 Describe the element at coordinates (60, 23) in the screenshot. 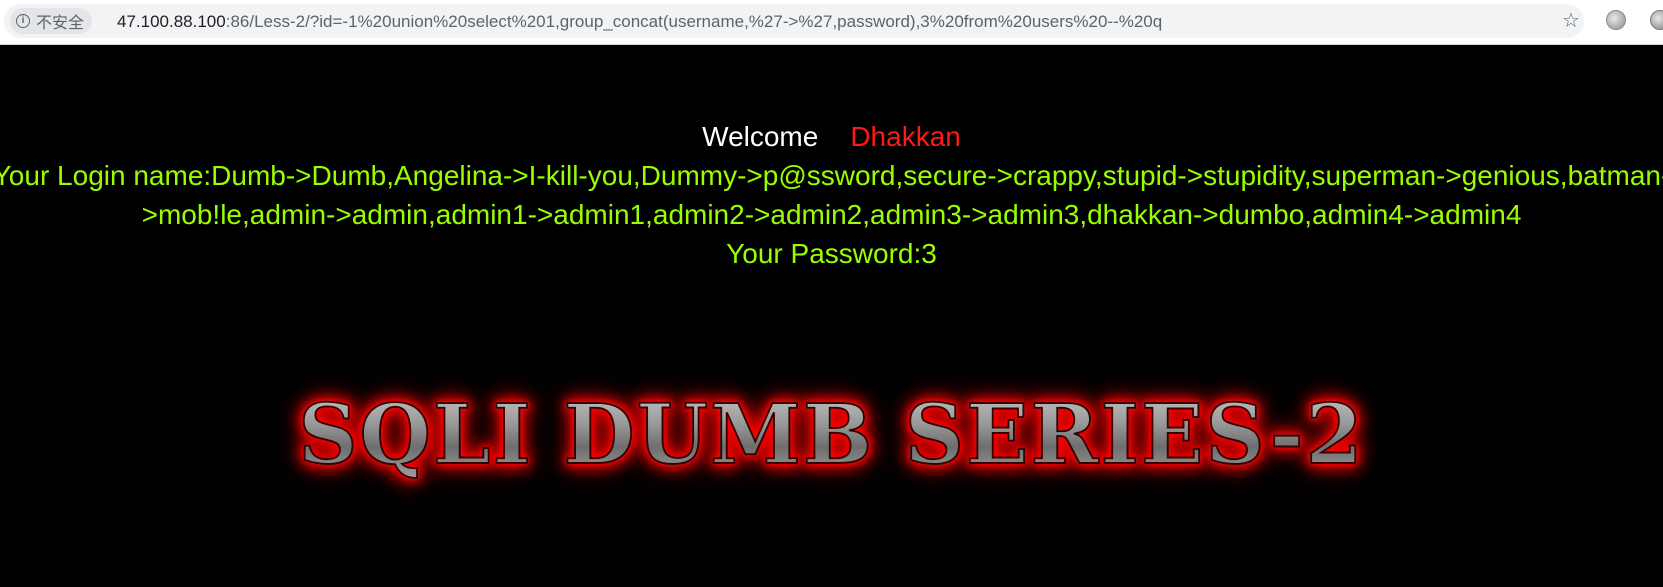

I see `security-label: 不安全` at that location.